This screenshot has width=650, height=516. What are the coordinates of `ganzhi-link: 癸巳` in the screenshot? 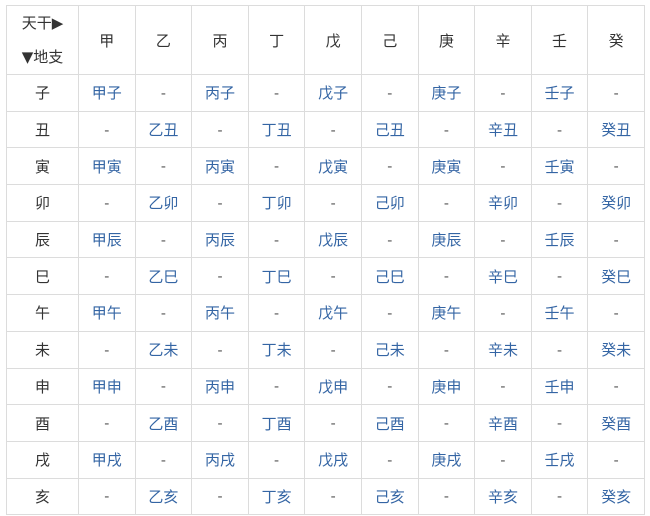 It's located at (616, 276).